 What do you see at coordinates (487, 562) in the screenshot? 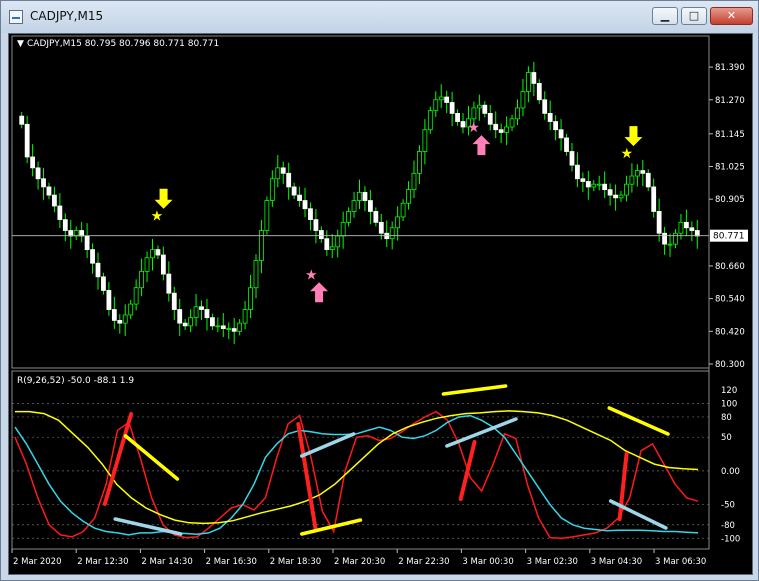
I see `time-label-7: 3 Mar 00:30` at bounding box center [487, 562].